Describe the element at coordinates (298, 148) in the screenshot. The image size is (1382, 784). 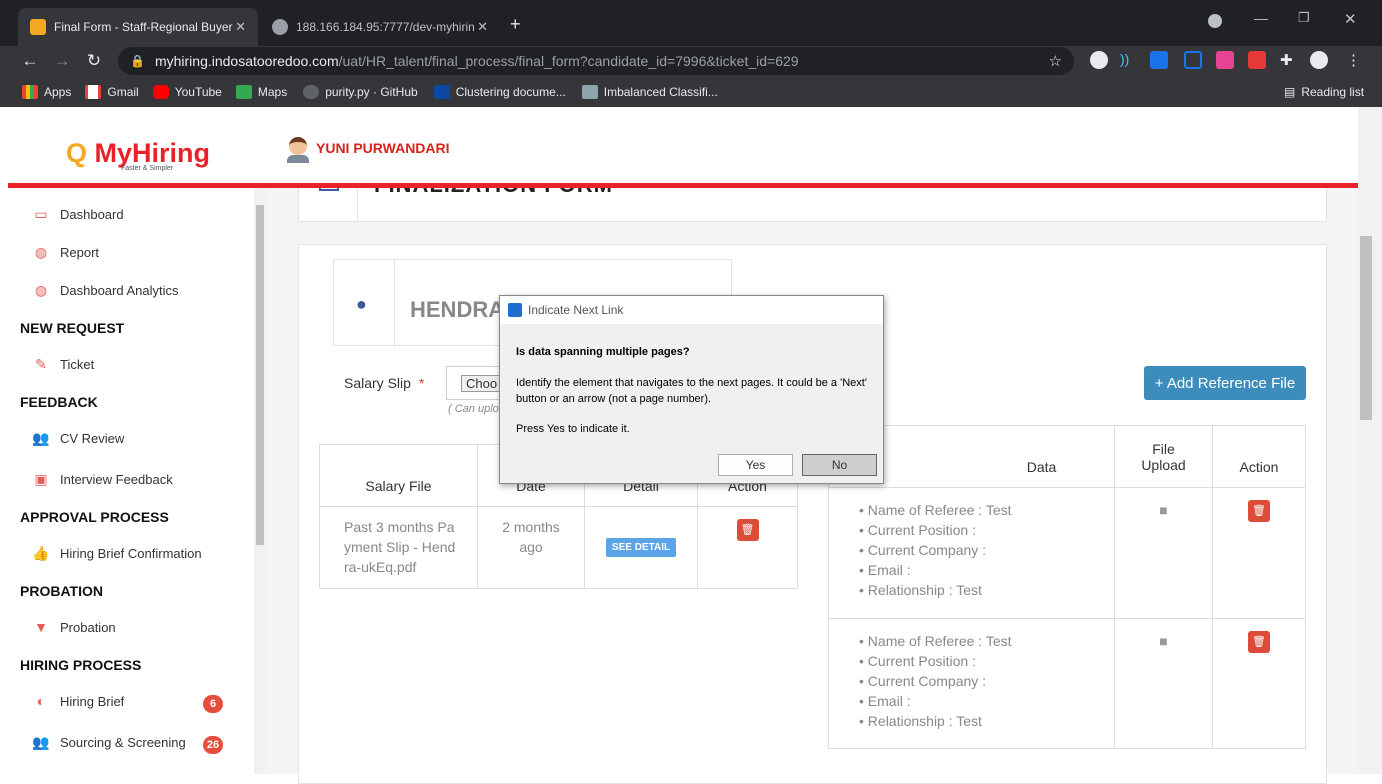
I see `avatar` at that location.